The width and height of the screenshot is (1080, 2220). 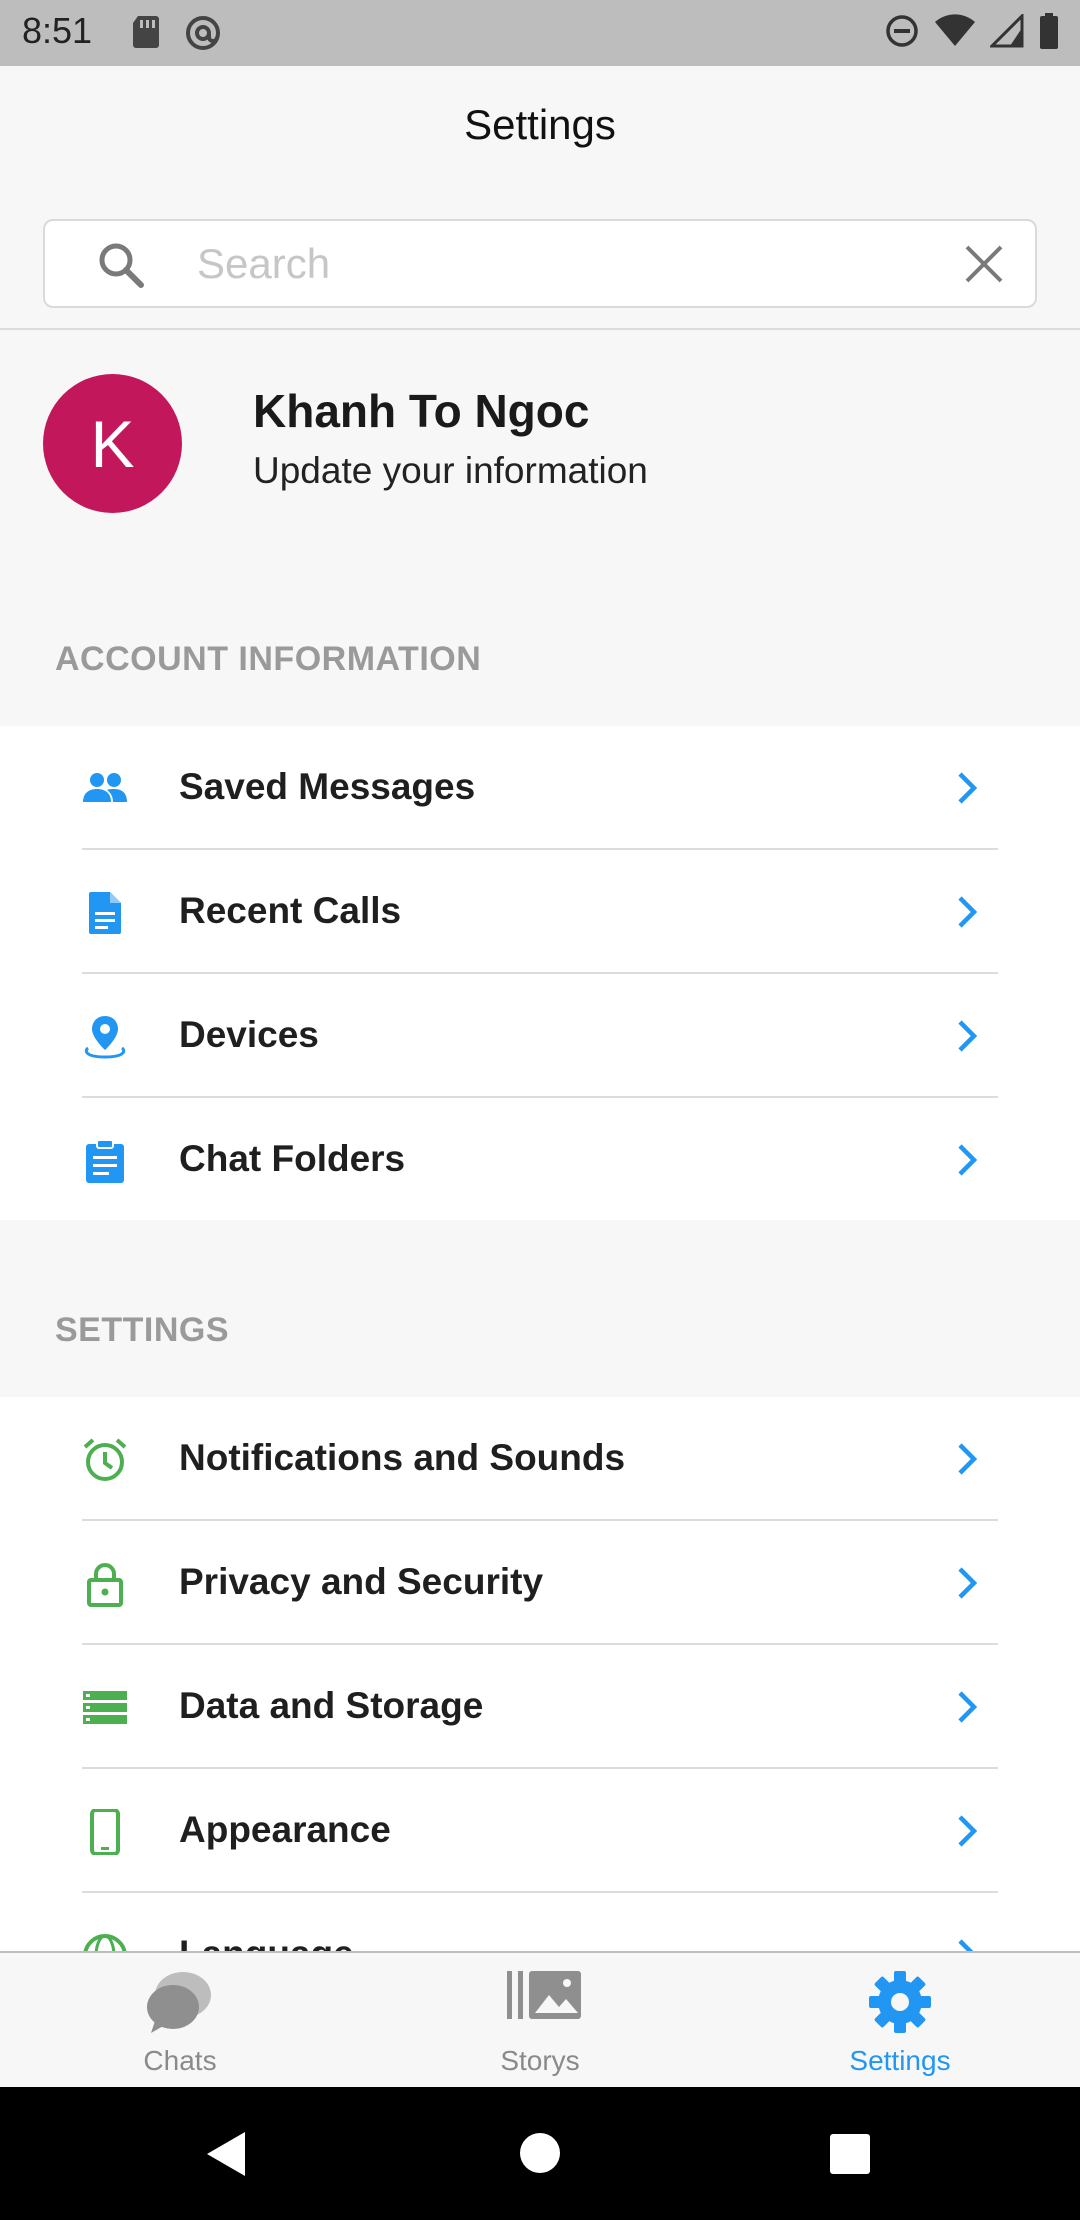 I want to click on row-label: Appearance, so click(x=285, y=1829).